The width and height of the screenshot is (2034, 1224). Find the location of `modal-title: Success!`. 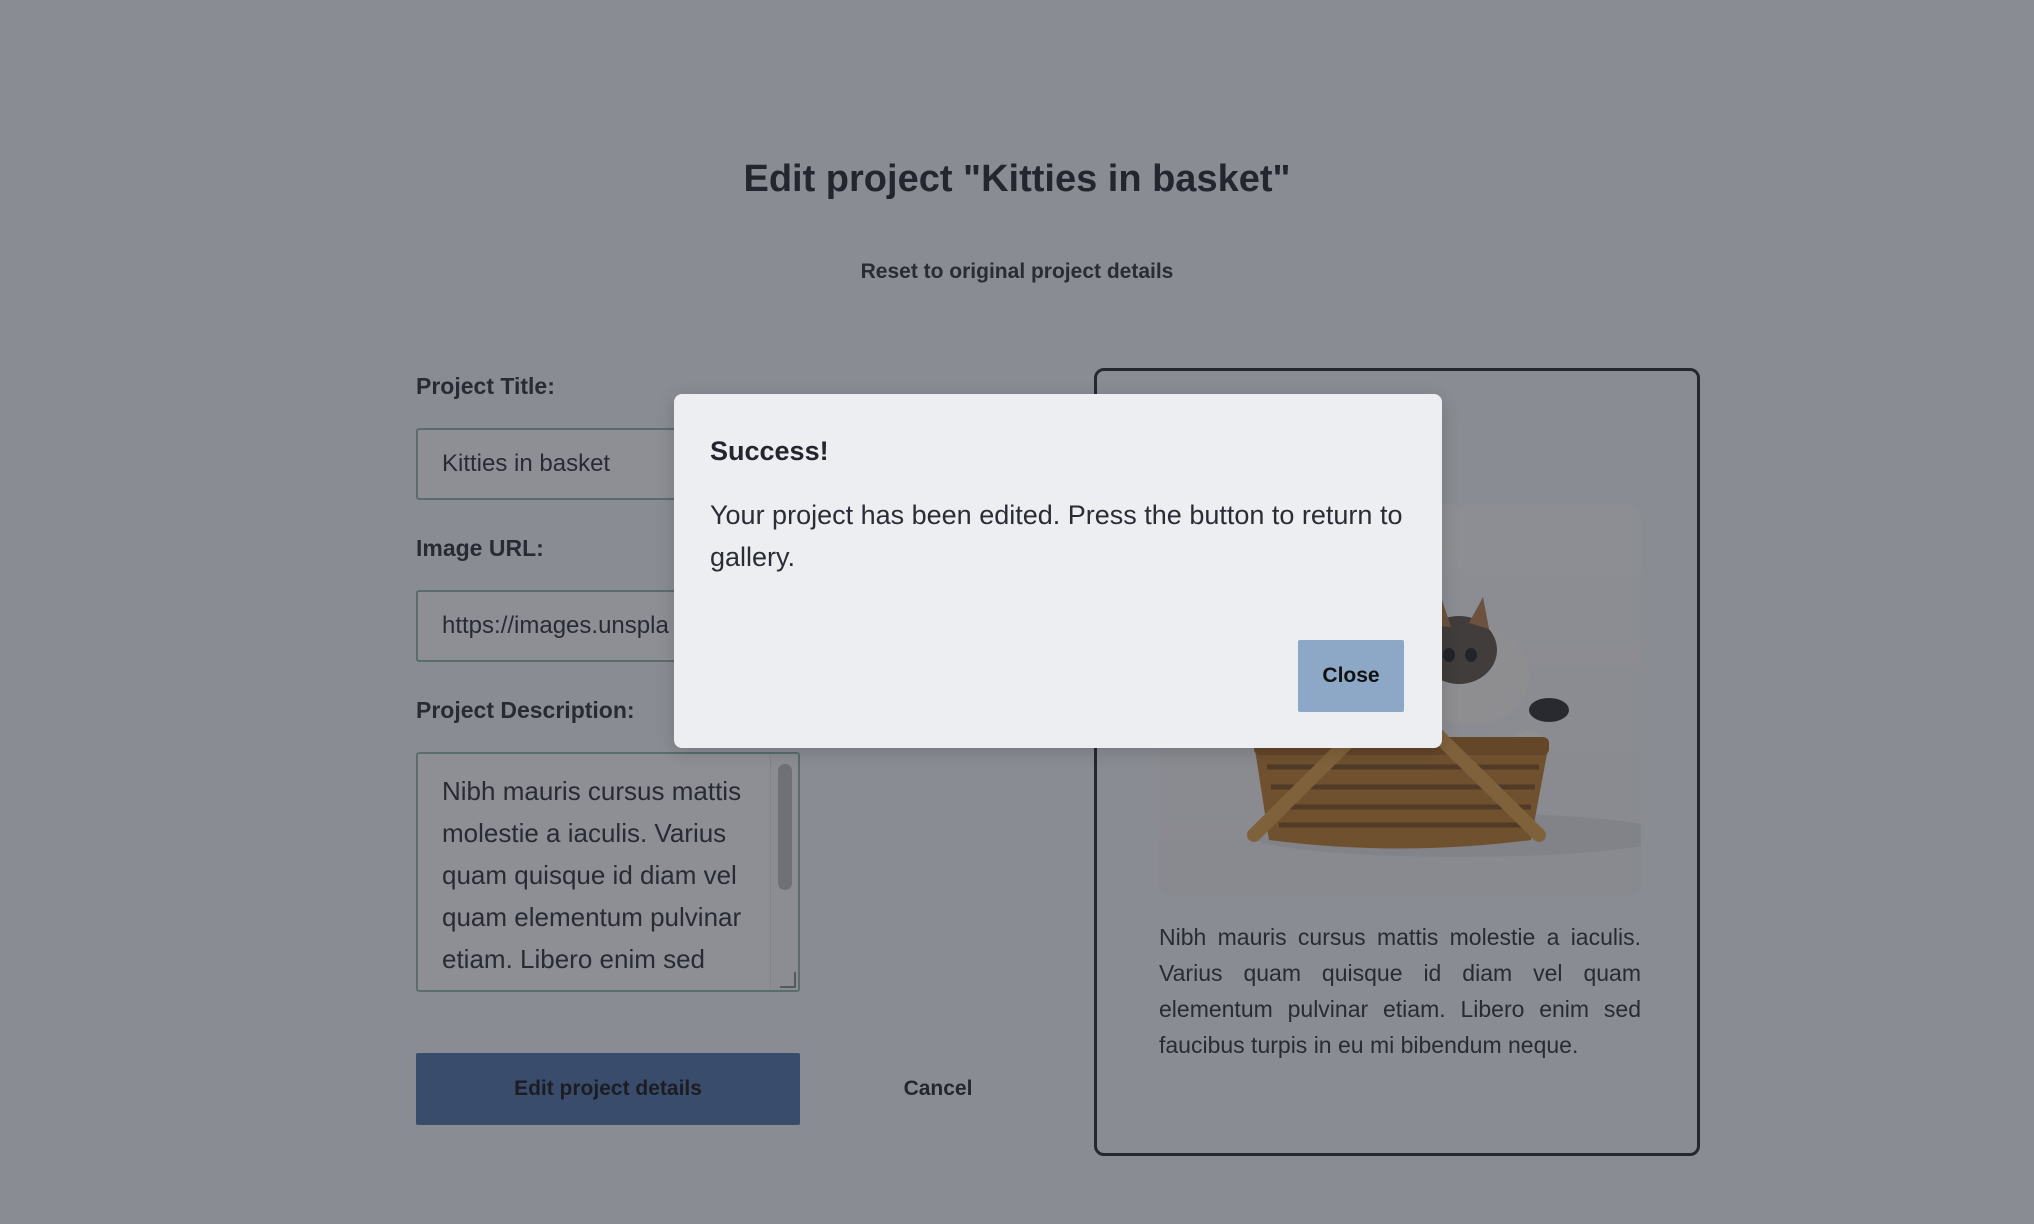

modal-title: Success! is located at coordinates (769, 451).